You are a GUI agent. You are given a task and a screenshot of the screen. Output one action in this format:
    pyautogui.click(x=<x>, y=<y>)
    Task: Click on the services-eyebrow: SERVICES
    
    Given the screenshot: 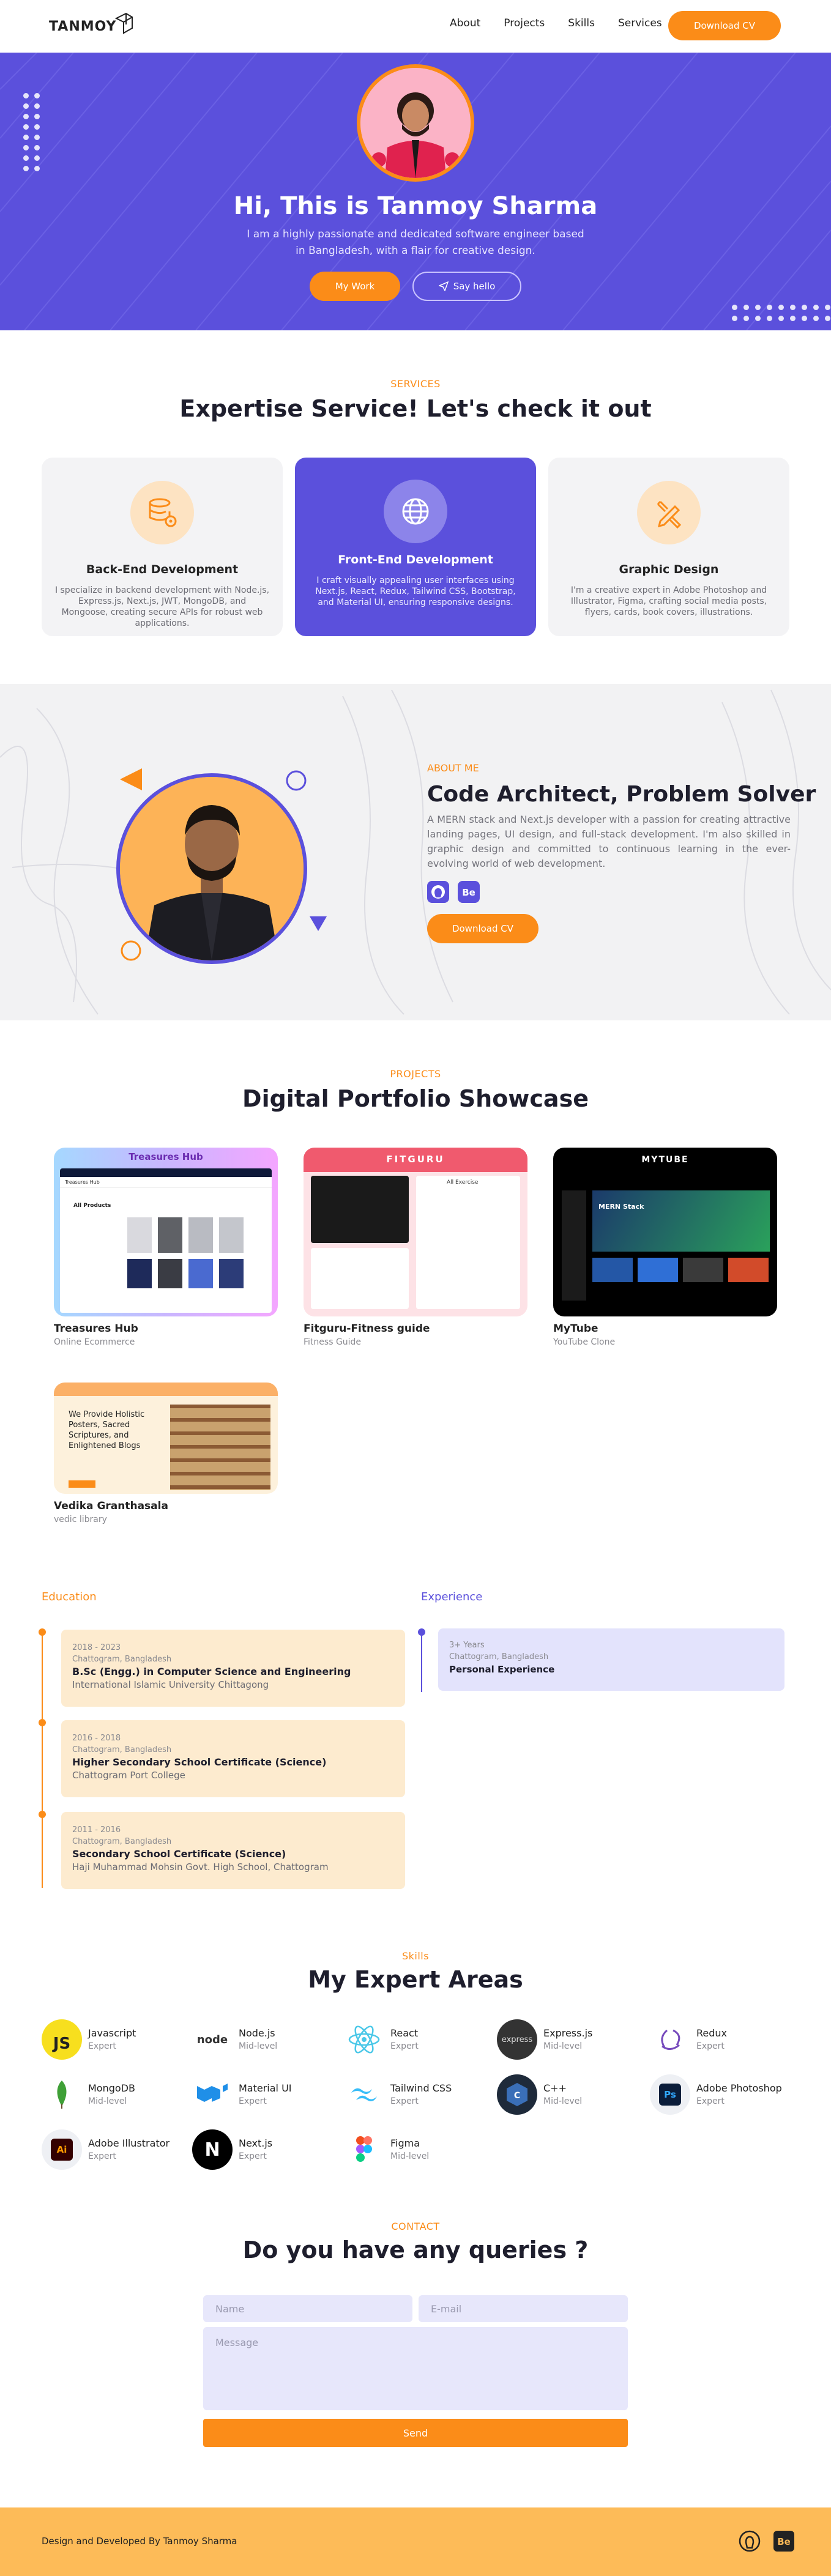 What is the action you would take?
    pyautogui.click(x=416, y=384)
    